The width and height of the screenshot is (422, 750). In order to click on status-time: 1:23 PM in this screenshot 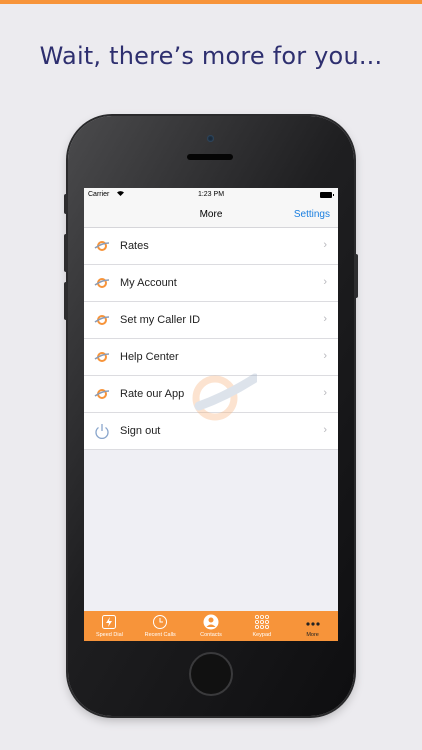, I will do `click(211, 194)`.